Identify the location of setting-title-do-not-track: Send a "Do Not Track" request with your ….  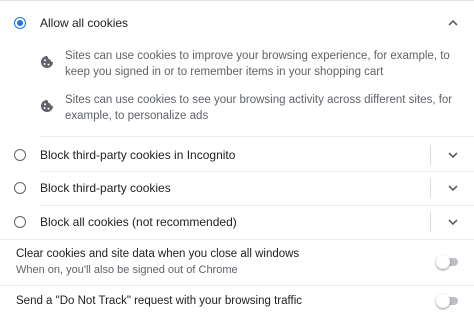
(159, 301).